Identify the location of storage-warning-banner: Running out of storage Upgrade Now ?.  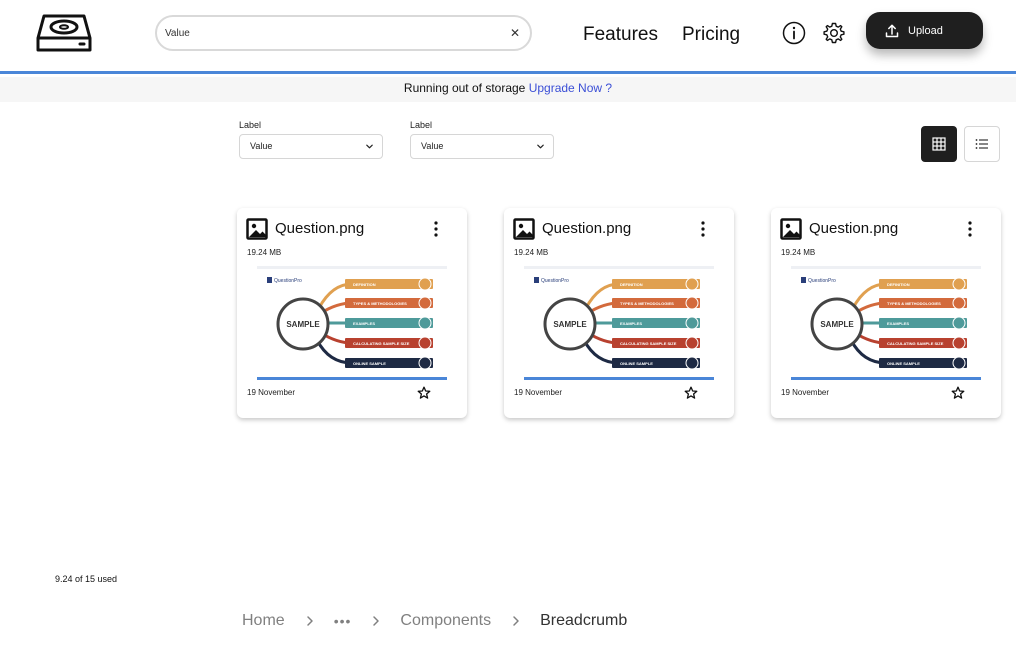
(508, 89).